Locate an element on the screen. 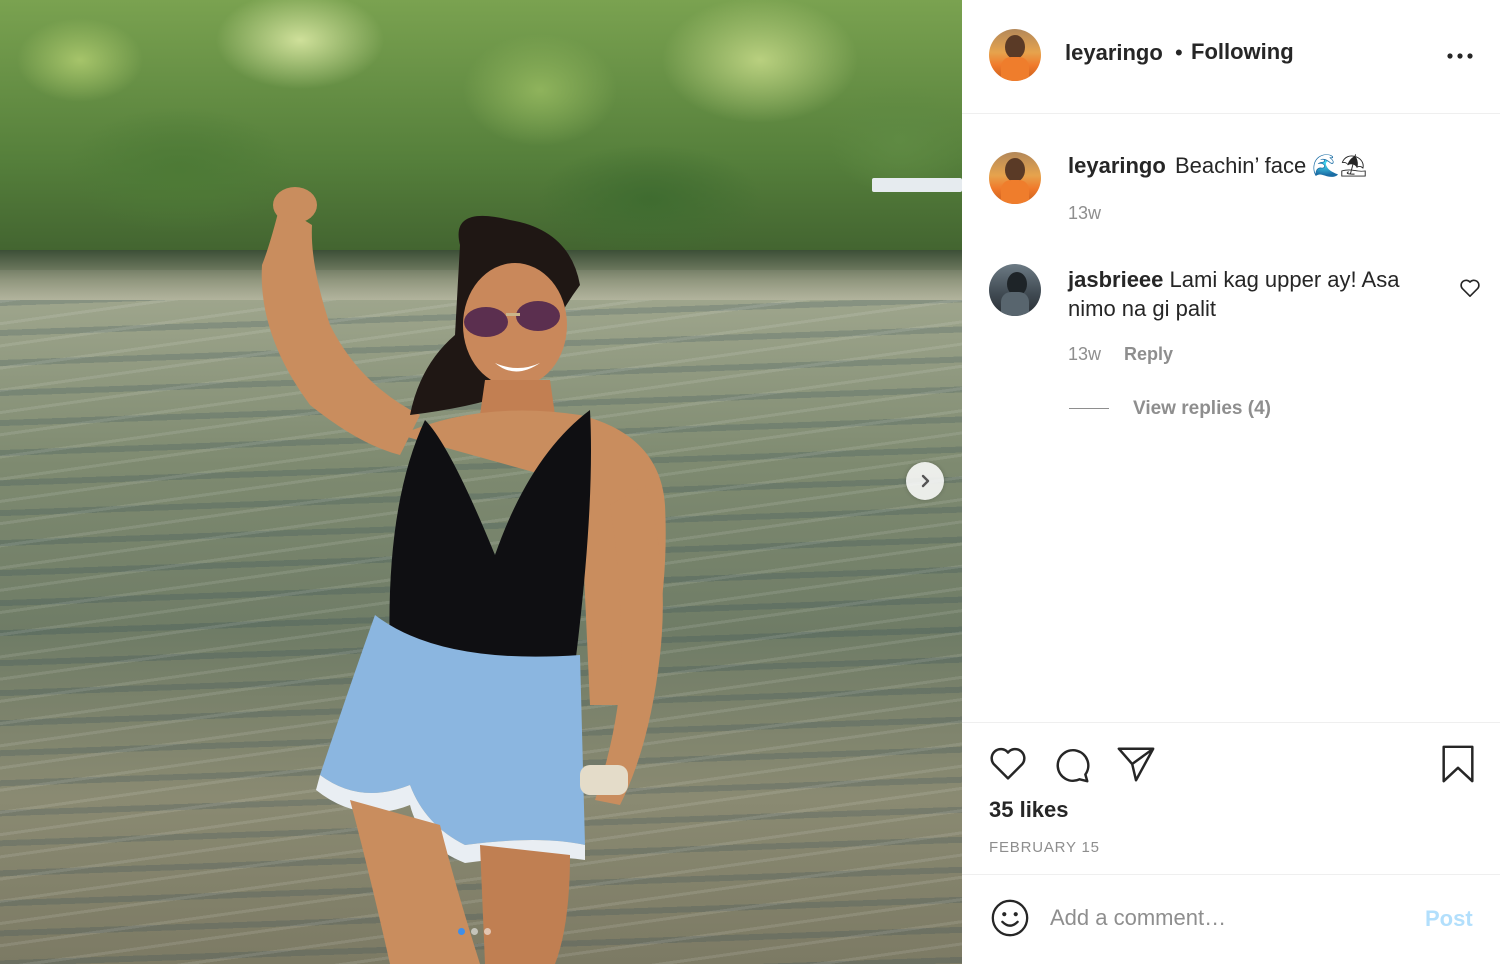 The width and height of the screenshot is (1500, 964). comment-bubble-icon is located at coordinates (1072, 764).